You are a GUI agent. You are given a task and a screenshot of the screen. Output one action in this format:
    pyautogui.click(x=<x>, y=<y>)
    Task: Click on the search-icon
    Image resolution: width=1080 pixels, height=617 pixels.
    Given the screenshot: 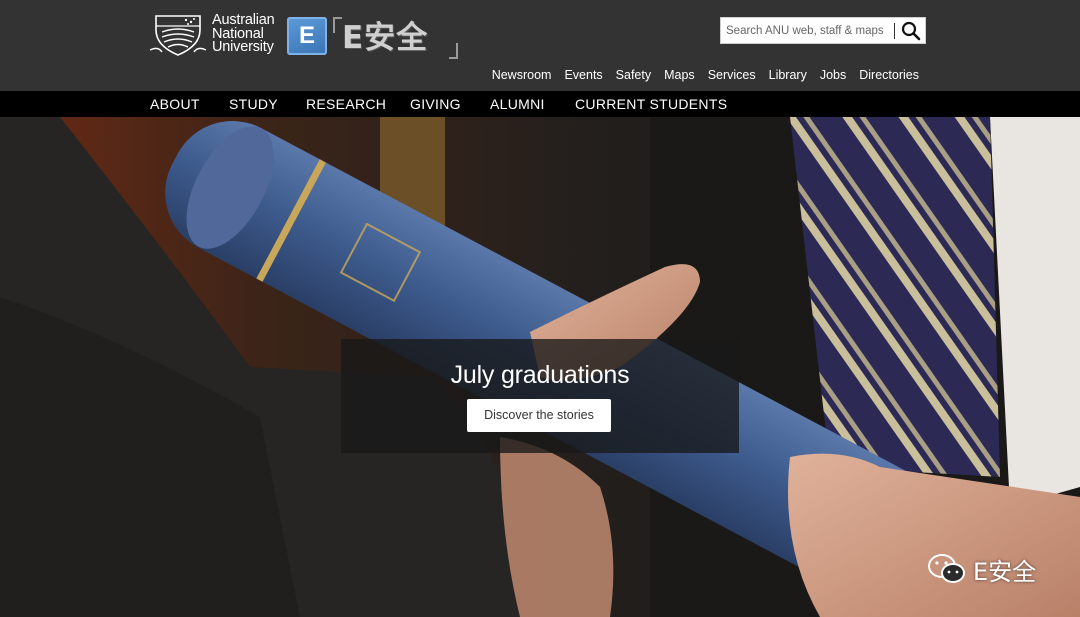 What is the action you would take?
    pyautogui.click(x=911, y=30)
    